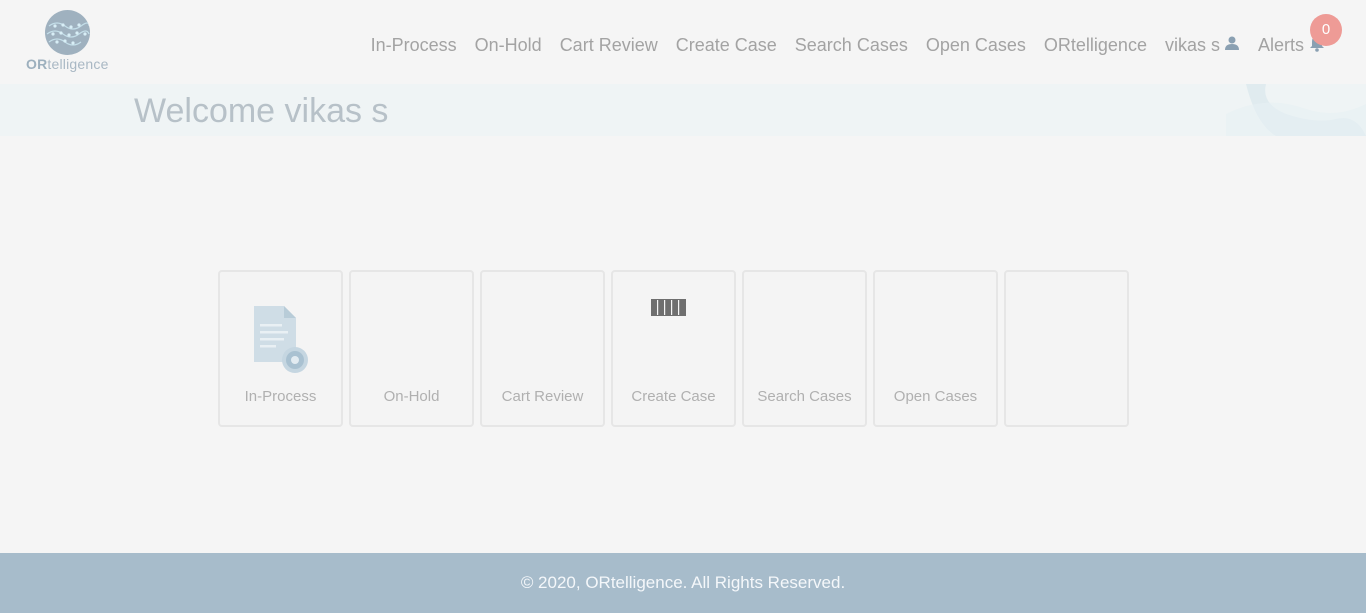 The height and width of the screenshot is (613, 1366). I want to click on nav-ortelligence: ORtelligence, so click(1095, 45).